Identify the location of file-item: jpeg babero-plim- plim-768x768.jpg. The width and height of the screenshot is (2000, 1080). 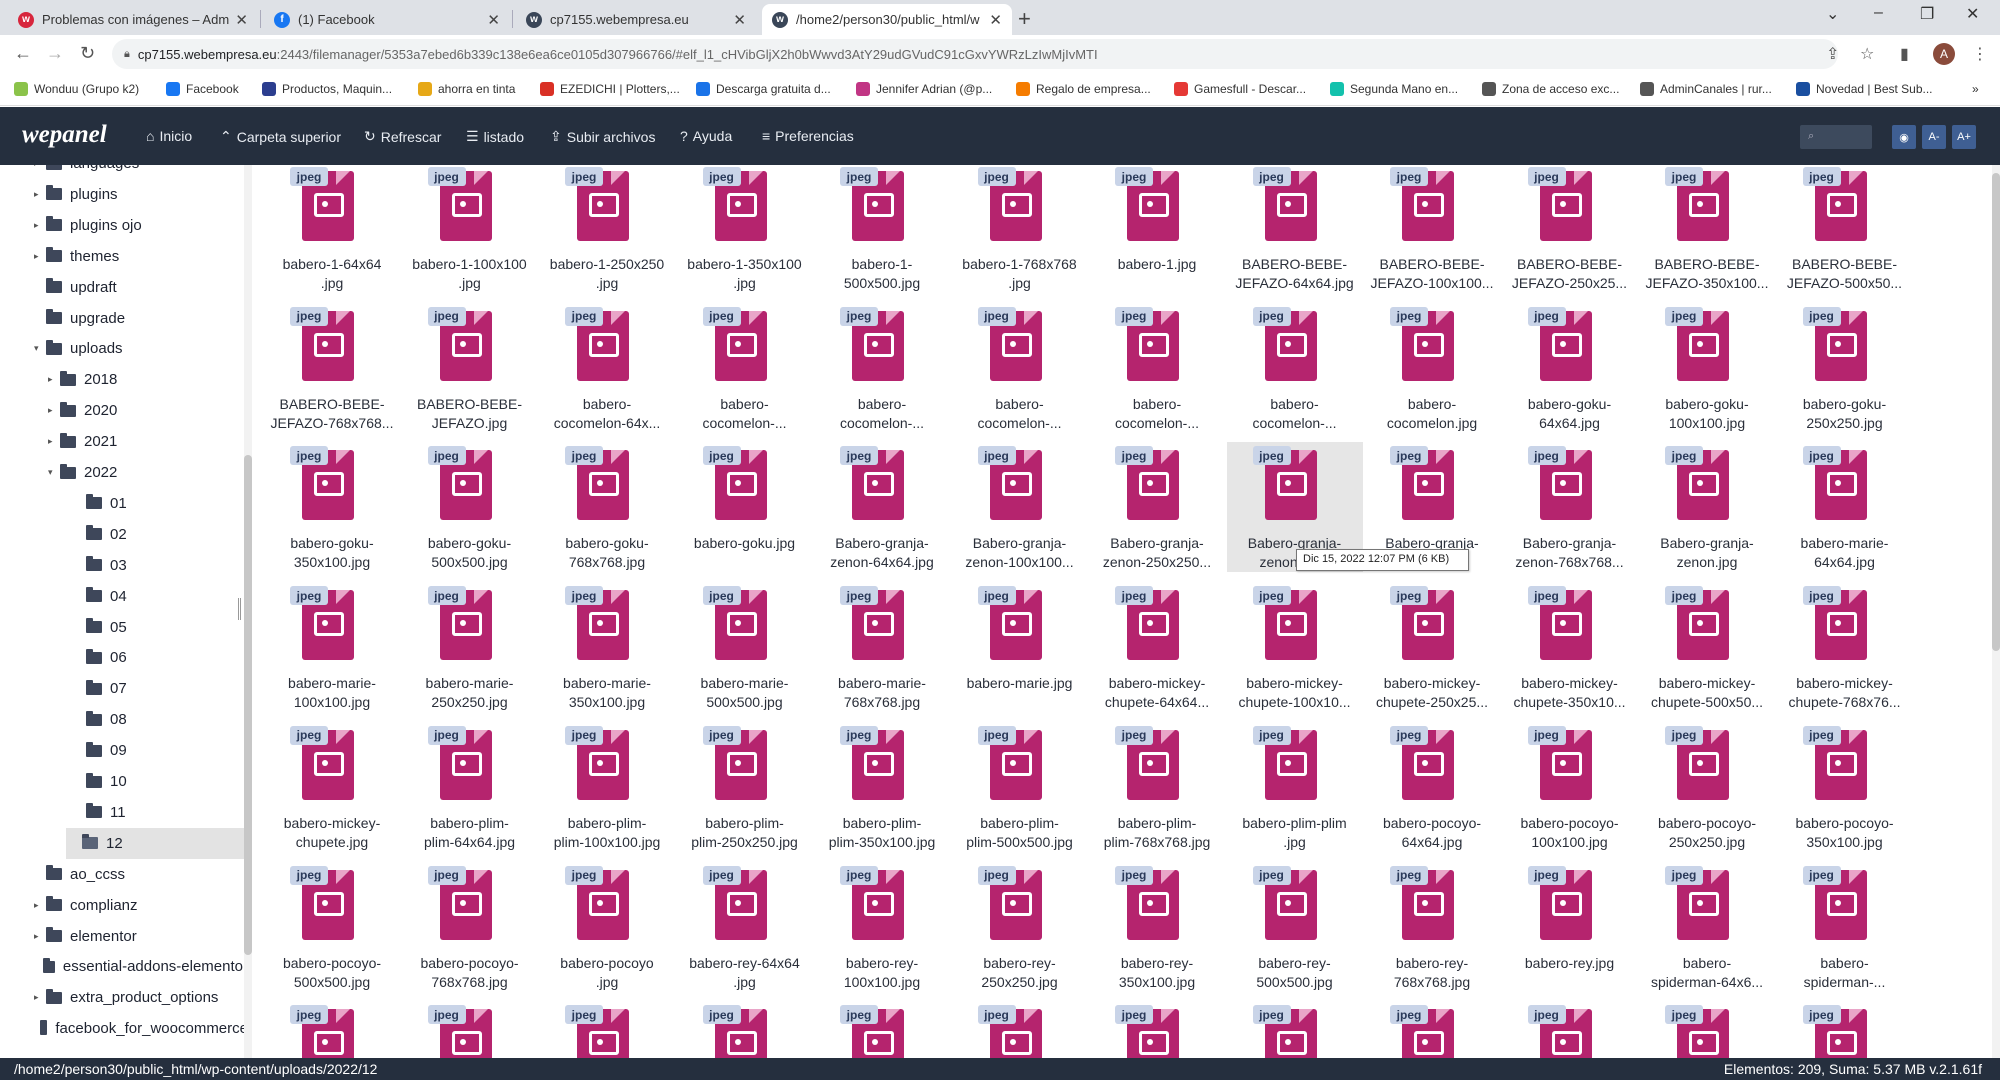
(1157, 787).